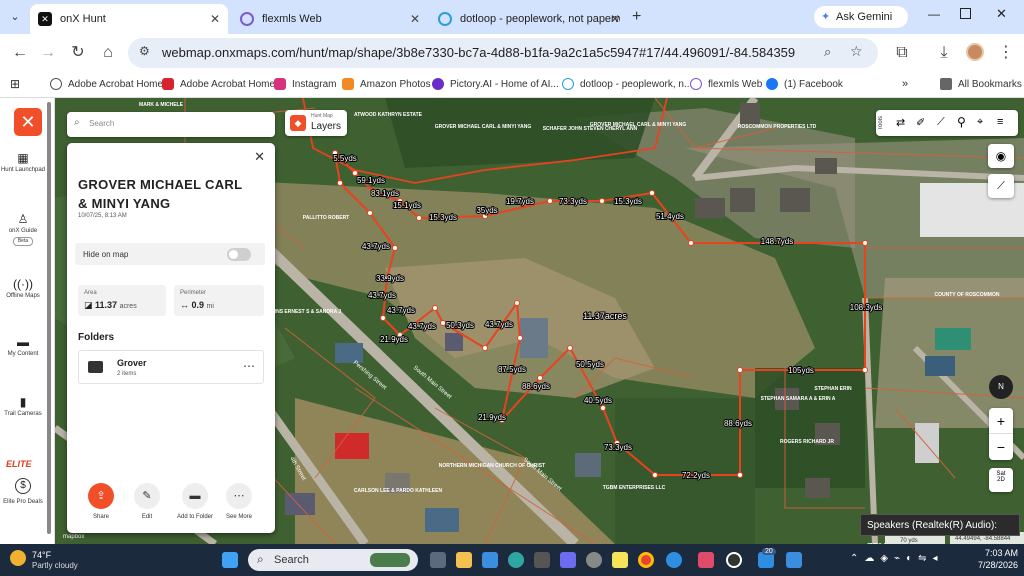 This screenshot has height=576, width=1024. Describe the element at coordinates (856, 51) in the screenshot. I see `bookmark-star-icon: ☆` at that location.